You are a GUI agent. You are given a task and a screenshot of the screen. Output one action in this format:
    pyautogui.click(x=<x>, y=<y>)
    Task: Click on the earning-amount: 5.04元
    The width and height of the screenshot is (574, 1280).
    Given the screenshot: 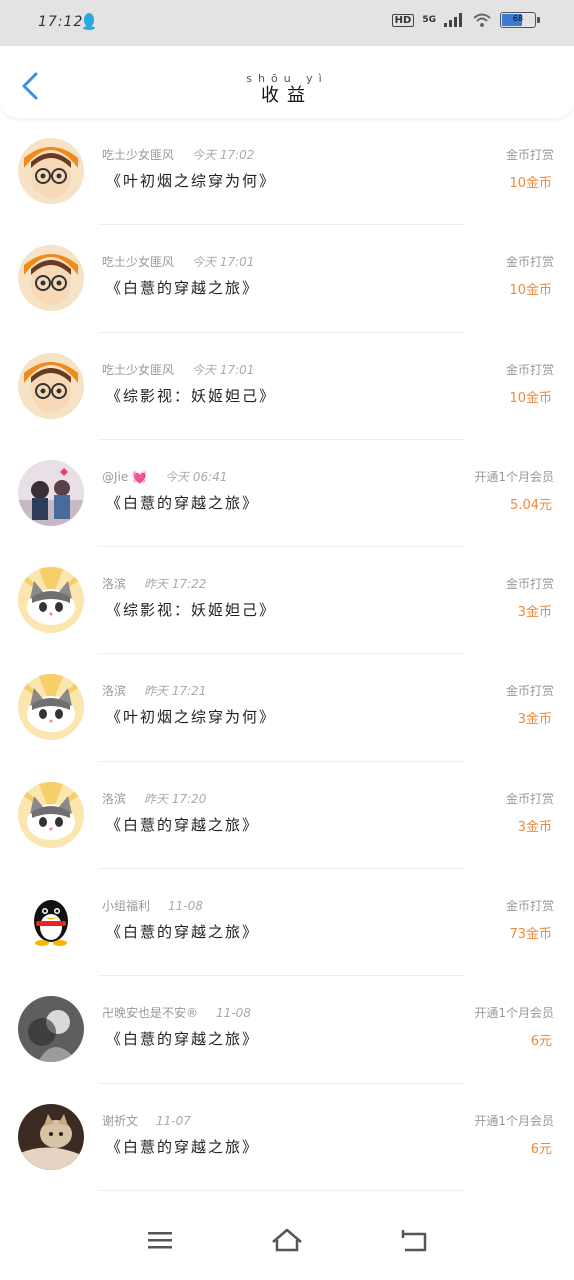 What is the action you would take?
    pyautogui.click(x=531, y=505)
    